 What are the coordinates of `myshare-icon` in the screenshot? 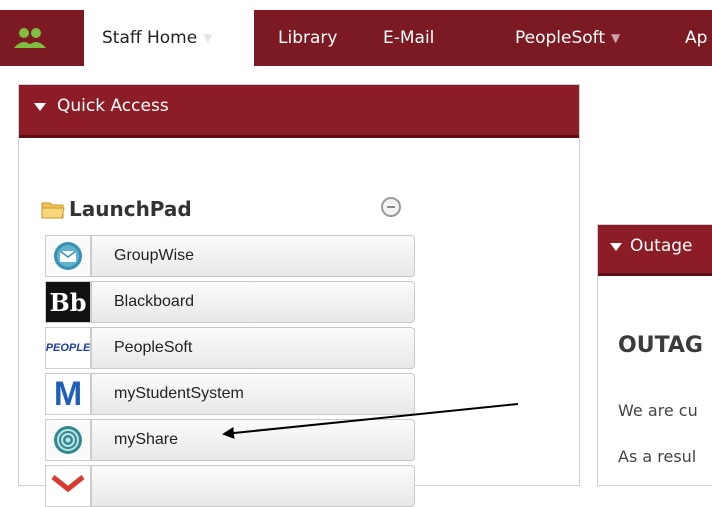 It's located at (68, 440).